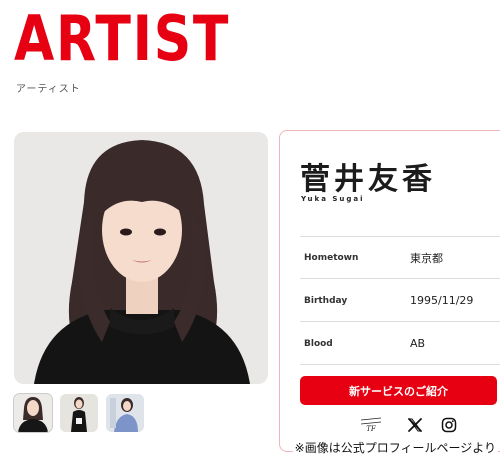  Describe the element at coordinates (371, 429) in the screenshot. I see `svg-text: TF` at that location.